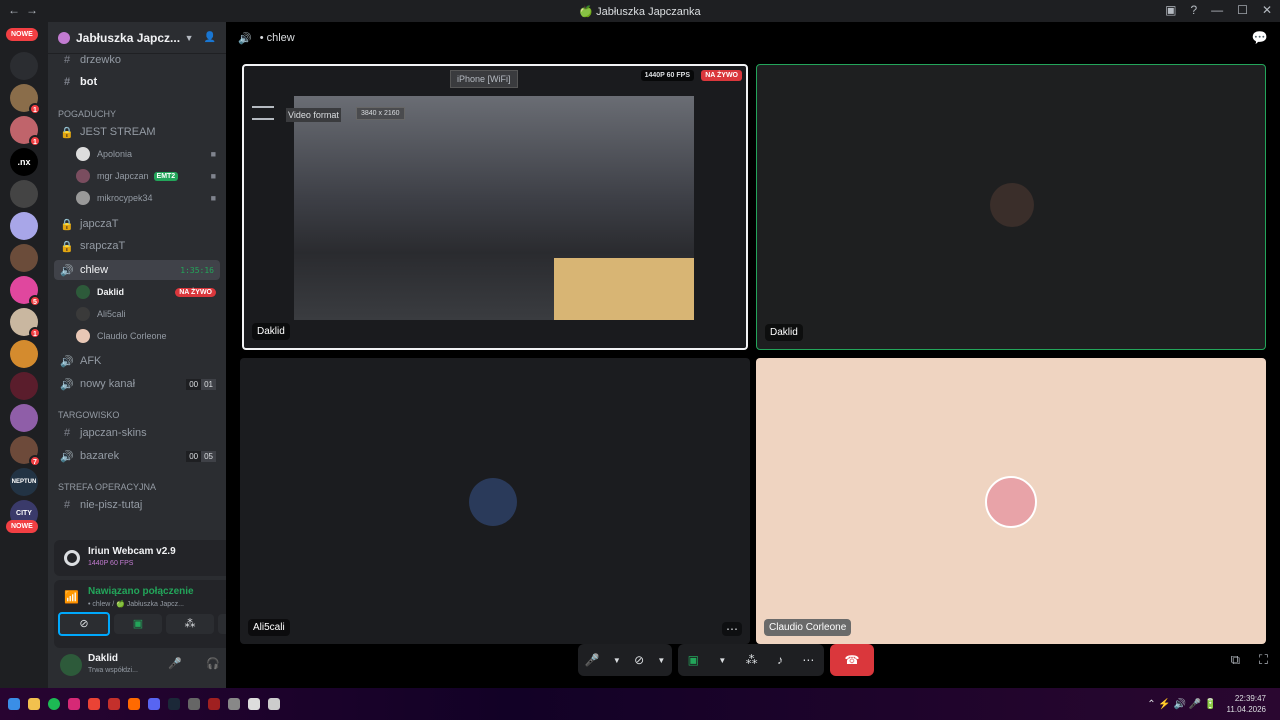 The height and width of the screenshot is (720, 1280). What do you see at coordinates (137, 82) in the screenshot?
I see `channel-bot: # bot` at bounding box center [137, 82].